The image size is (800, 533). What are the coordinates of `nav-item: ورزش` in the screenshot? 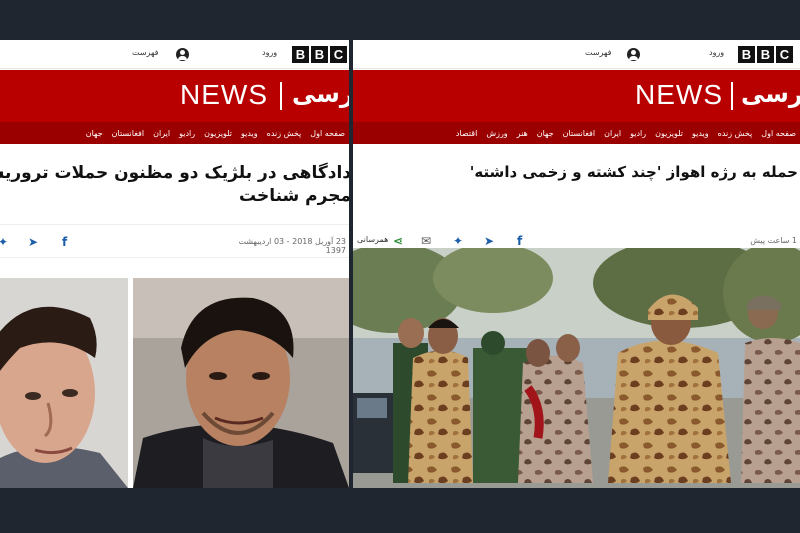 It's located at (496, 133).